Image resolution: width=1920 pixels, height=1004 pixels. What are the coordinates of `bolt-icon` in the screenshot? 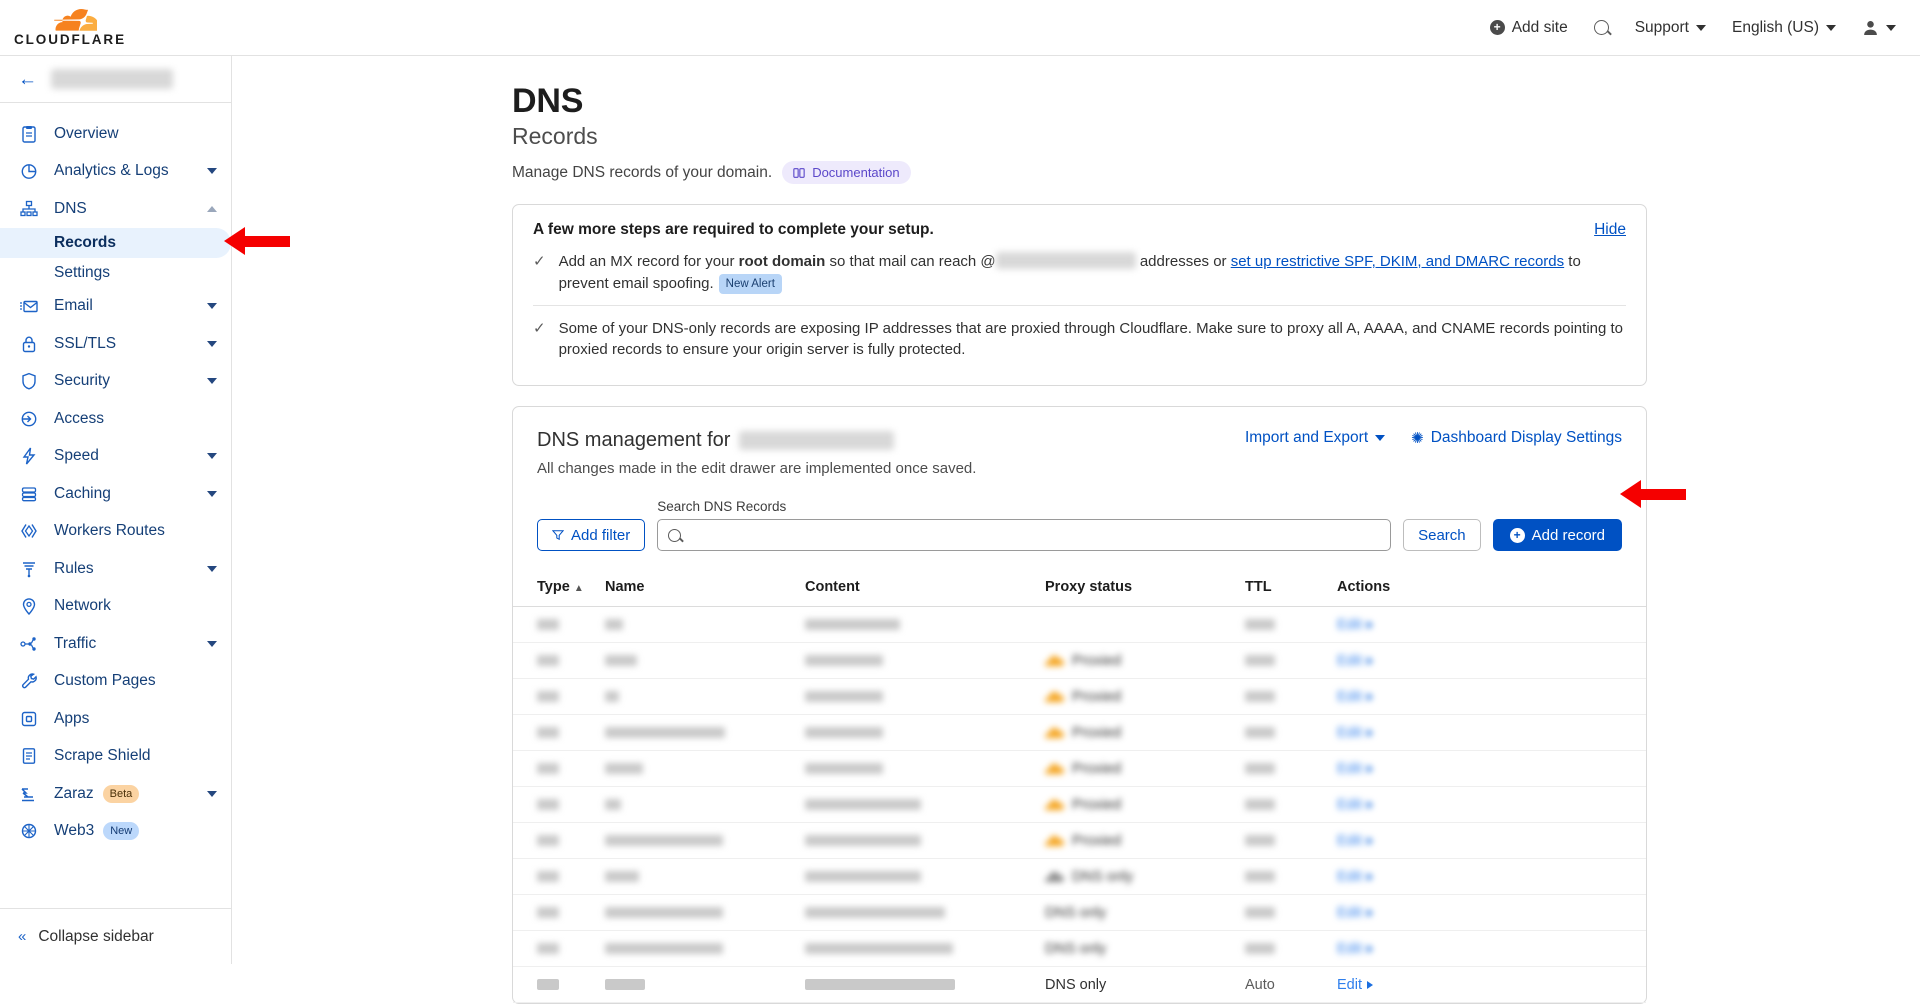 It's located at (29, 456).